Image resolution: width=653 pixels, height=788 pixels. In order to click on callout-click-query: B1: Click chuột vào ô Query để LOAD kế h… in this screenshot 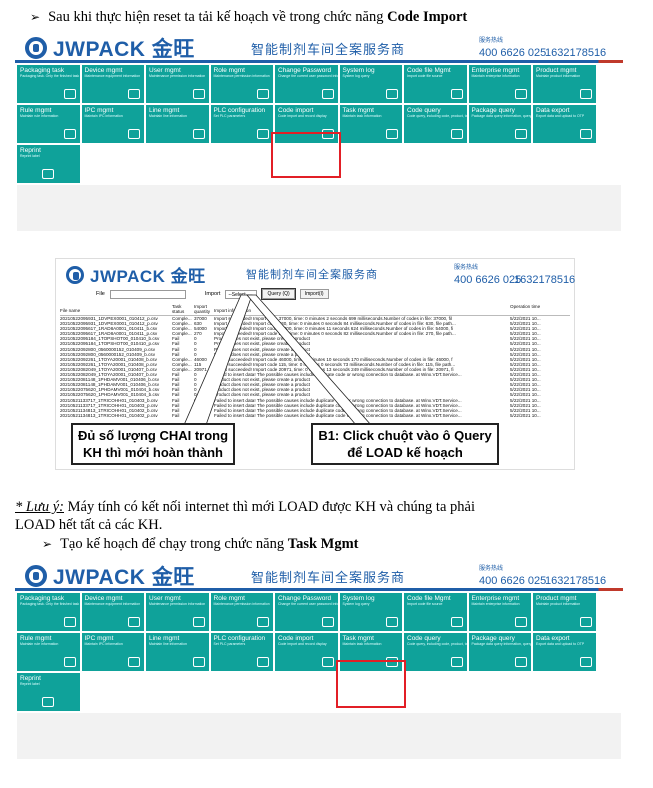, I will do `click(405, 444)`.